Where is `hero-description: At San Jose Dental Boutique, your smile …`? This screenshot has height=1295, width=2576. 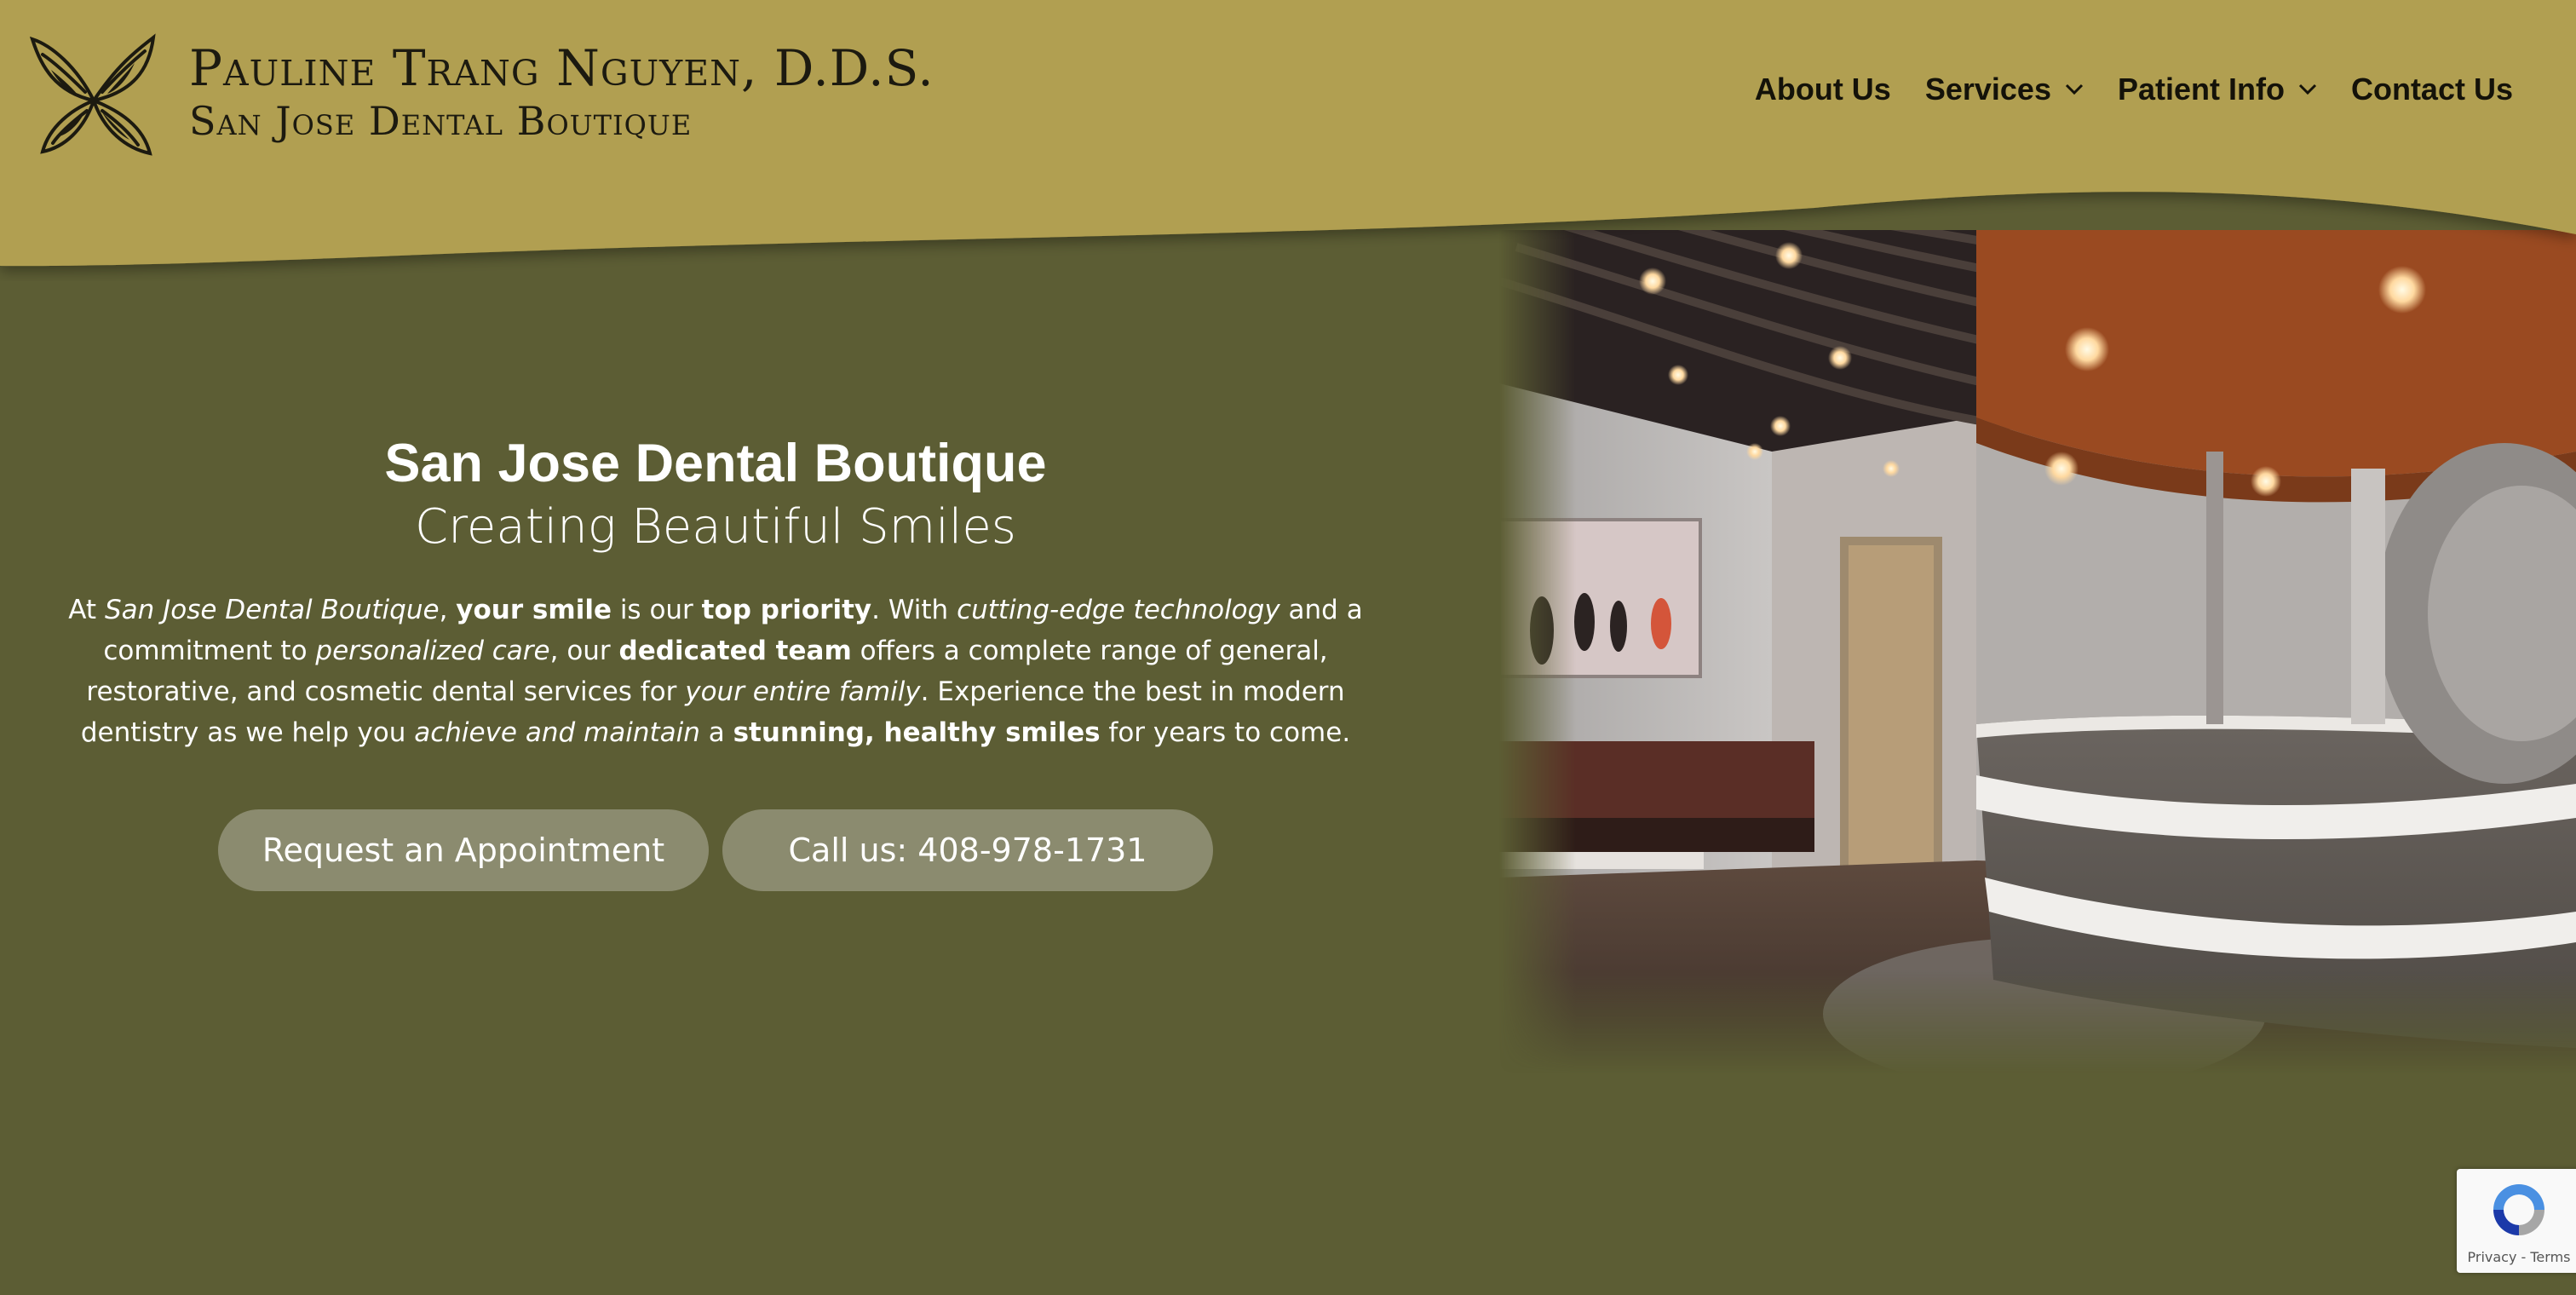
hero-description: At San Jose Dental Boutique, your smile … is located at coordinates (716, 672).